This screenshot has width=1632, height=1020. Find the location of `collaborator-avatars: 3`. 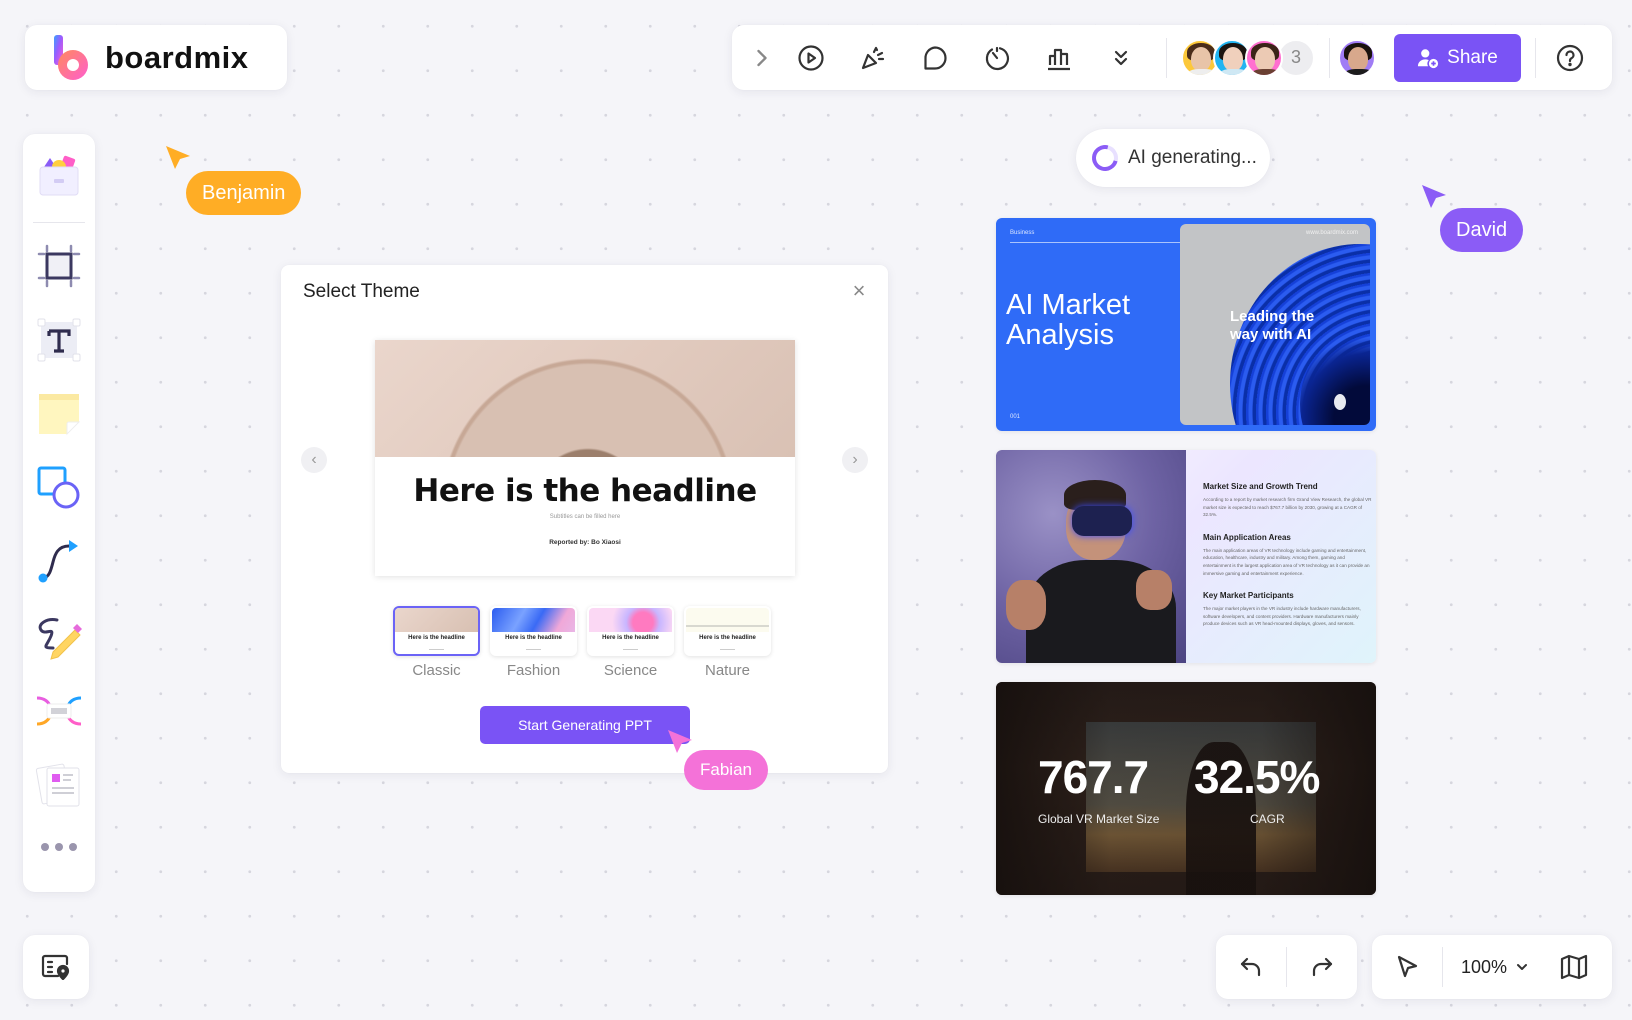

collaborator-avatars: 3 is located at coordinates (1248, 57).